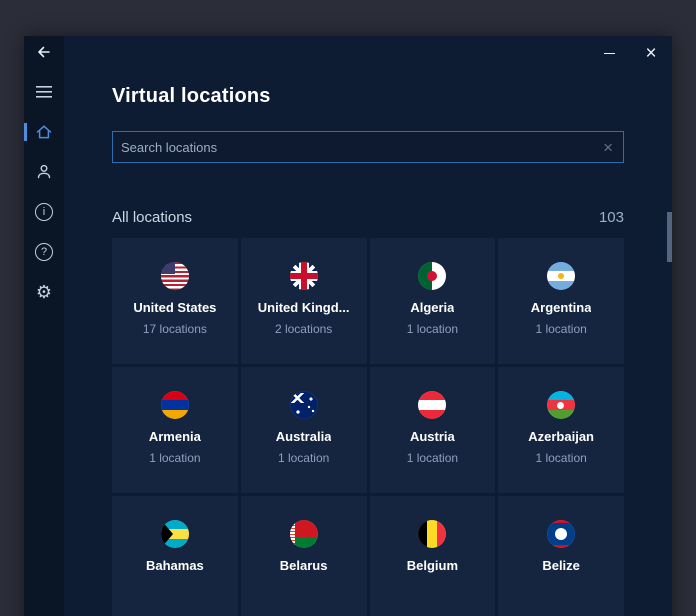  I want to click on location-card: Algeria 1 location, so click(432, 301).